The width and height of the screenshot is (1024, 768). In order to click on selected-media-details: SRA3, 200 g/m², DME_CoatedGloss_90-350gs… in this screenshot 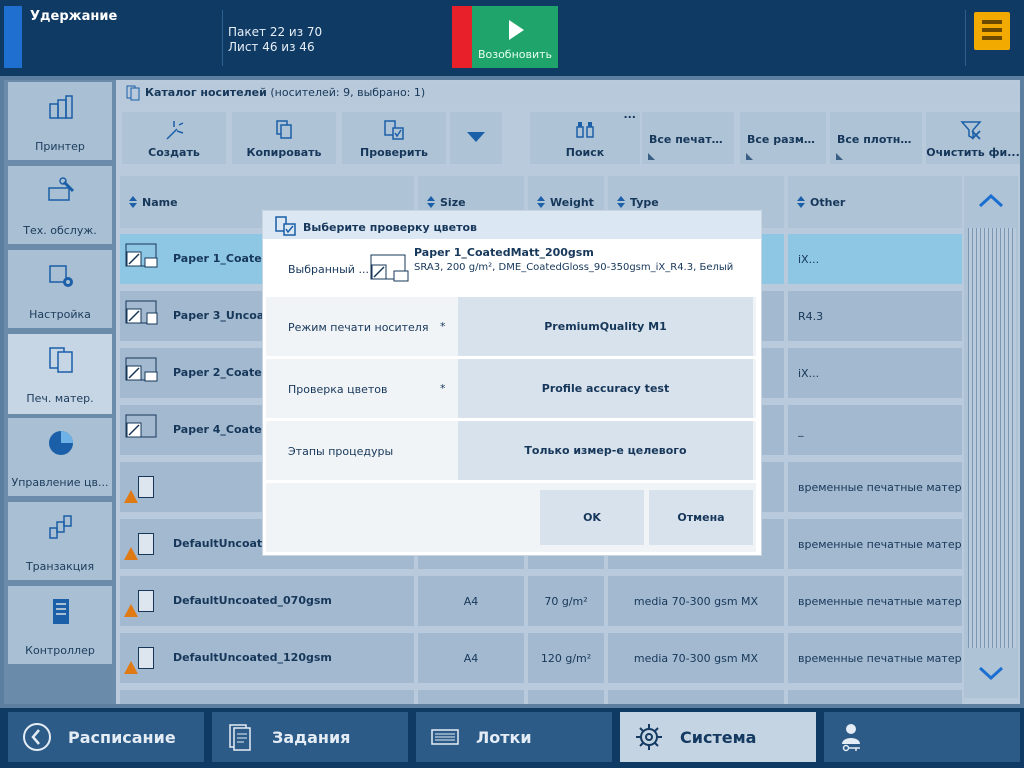, I will do `click(574, 267)`.